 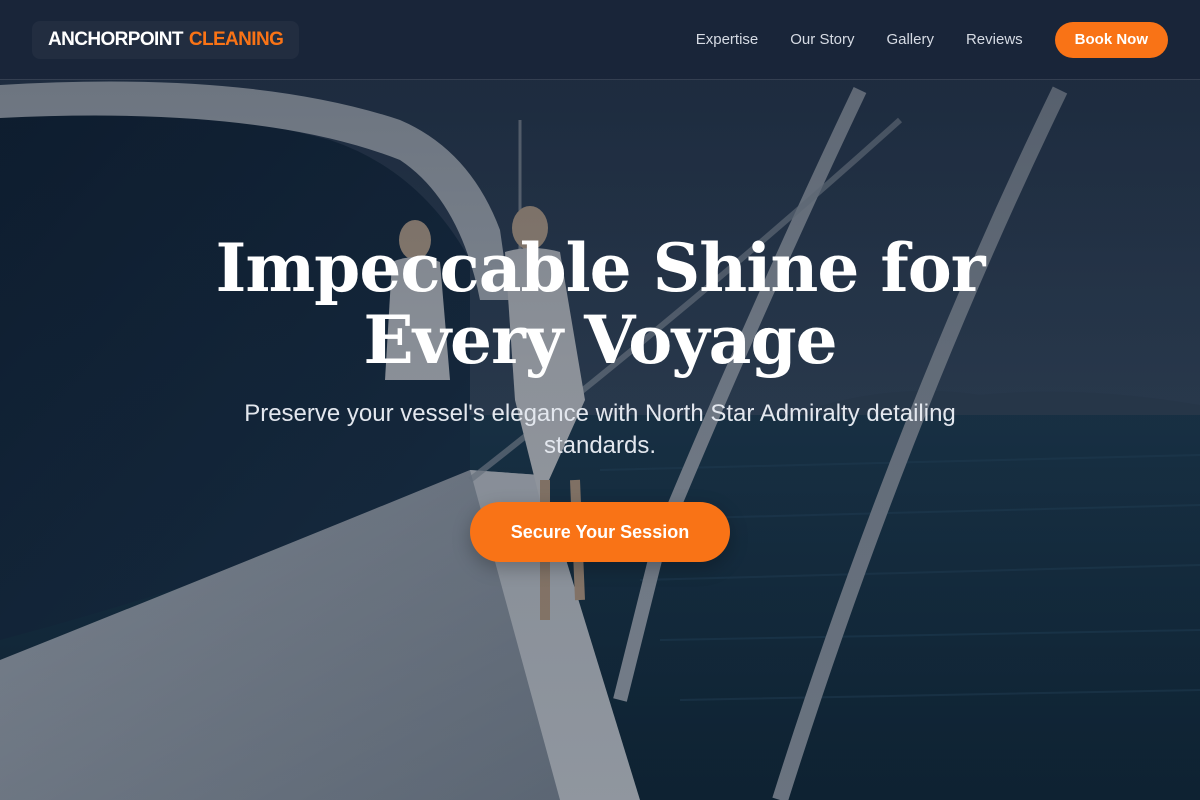 What do you see at coordinates (1111, 39) in the screenshot?
I see `book-now-button: Book Now` at bounding box center [1111, 39].